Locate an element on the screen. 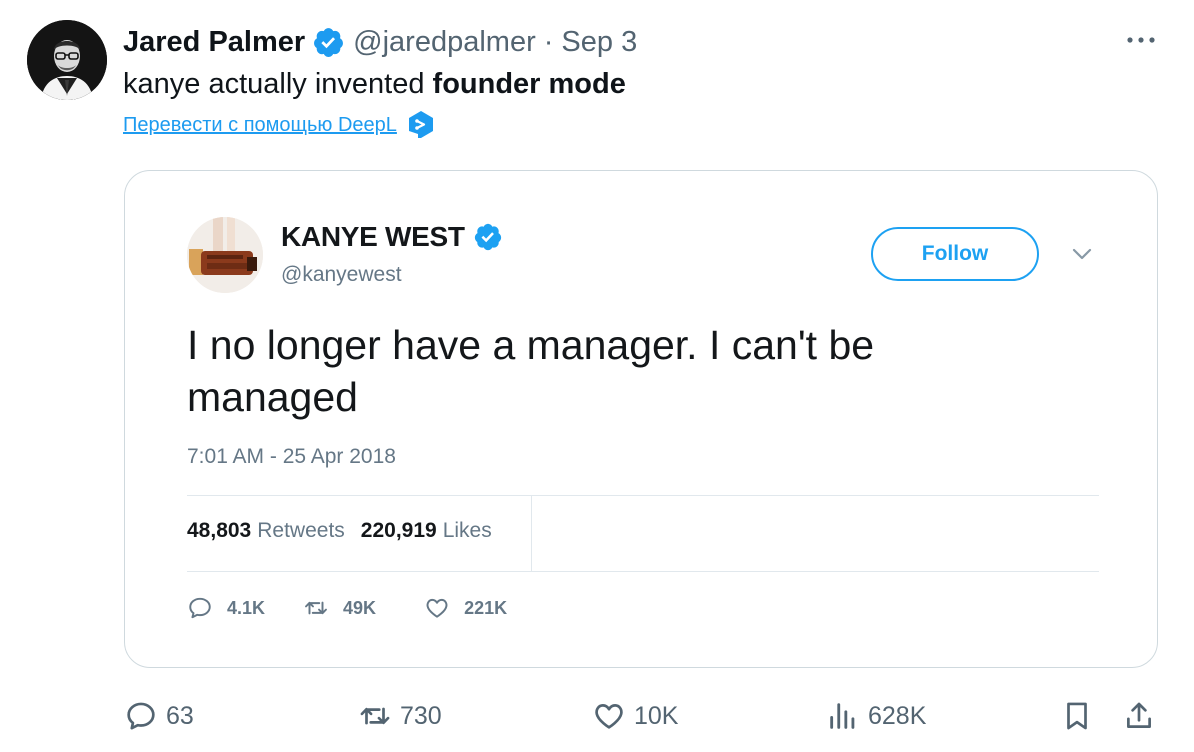  kanye-retweet: 49K is located at coordinates (339, 608).